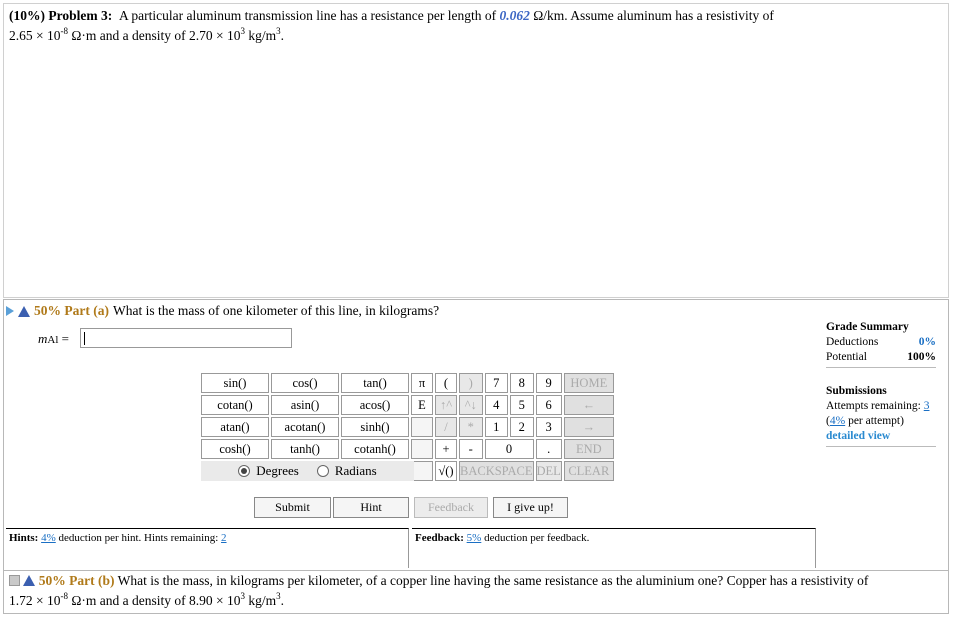 This screenshot has height=617, width=953. What do you see at coordinates (235, 427) in the screenshot?
I see `key-atan: atan()` at bounding box center [235, 427].